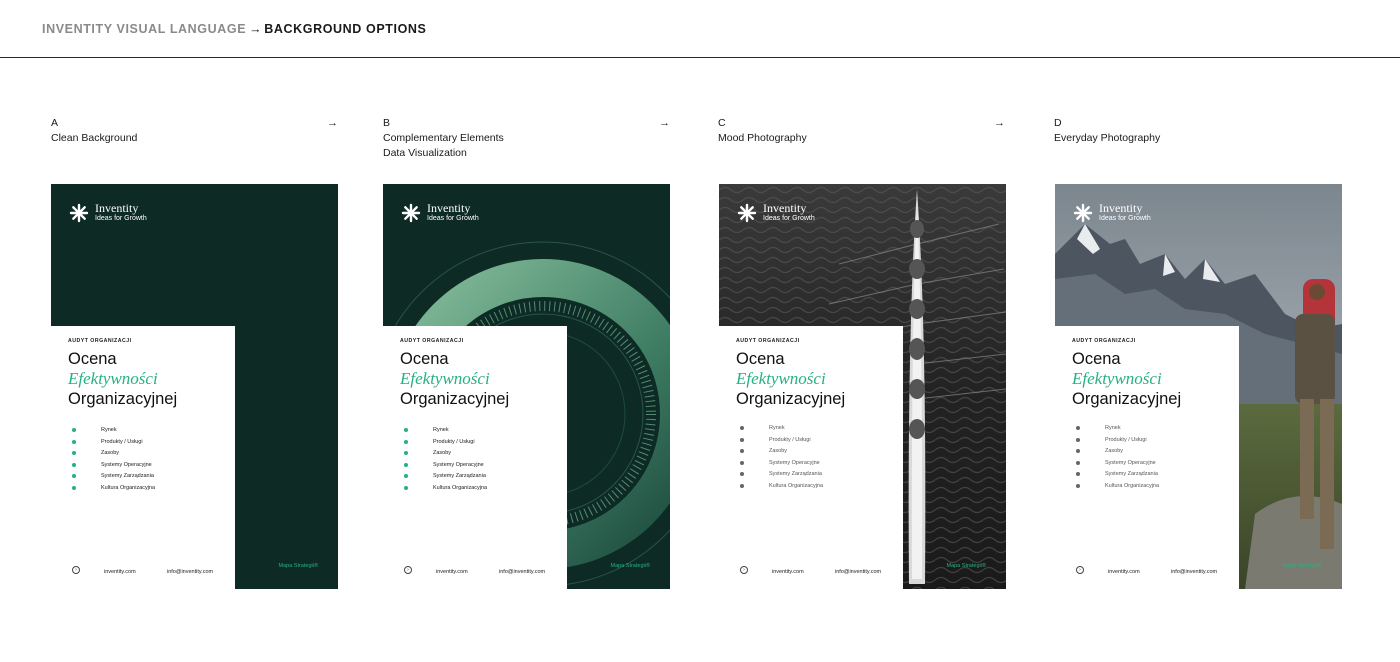 Image resolution: width=1400 pixels, height=662 pixels. What do you see at coordinates (722, 123) in the screenshot?
I see `option-letter: C` at bounding box center [722, 123].